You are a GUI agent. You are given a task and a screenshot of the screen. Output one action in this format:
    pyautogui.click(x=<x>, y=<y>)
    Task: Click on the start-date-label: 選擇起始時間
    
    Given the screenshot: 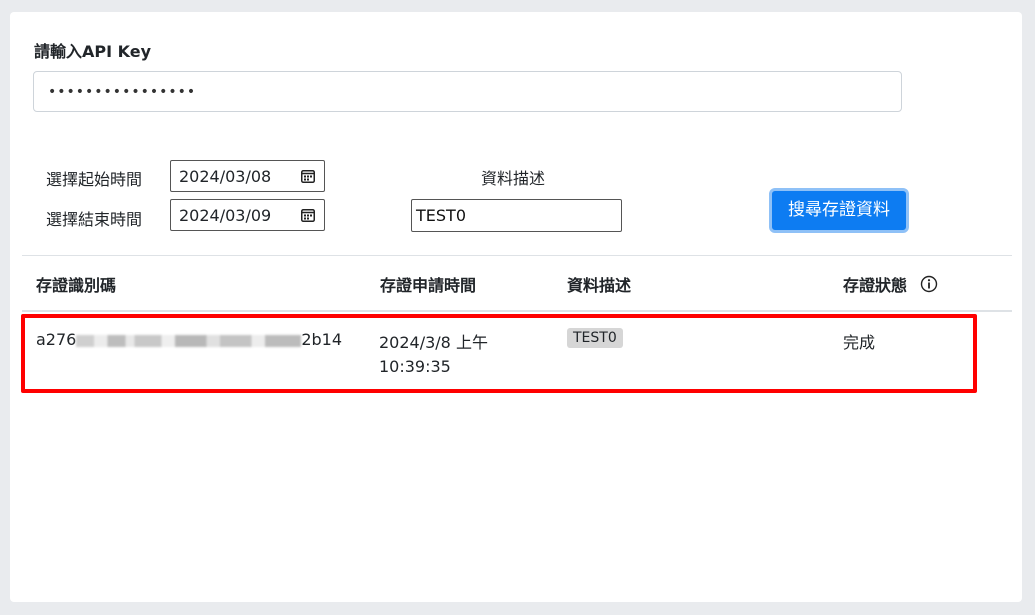 What is the action you would take?
    pyautogui.click(x=94, y=179)
    